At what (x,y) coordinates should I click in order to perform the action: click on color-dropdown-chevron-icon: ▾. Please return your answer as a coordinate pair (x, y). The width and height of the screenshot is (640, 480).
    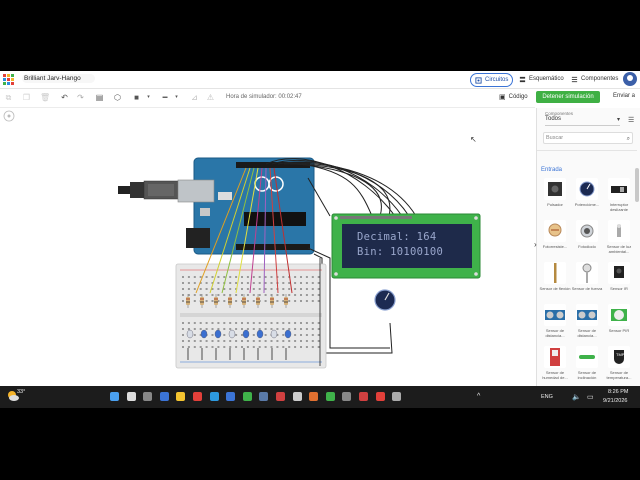
    Looking at the image, I should click on (148, 97).